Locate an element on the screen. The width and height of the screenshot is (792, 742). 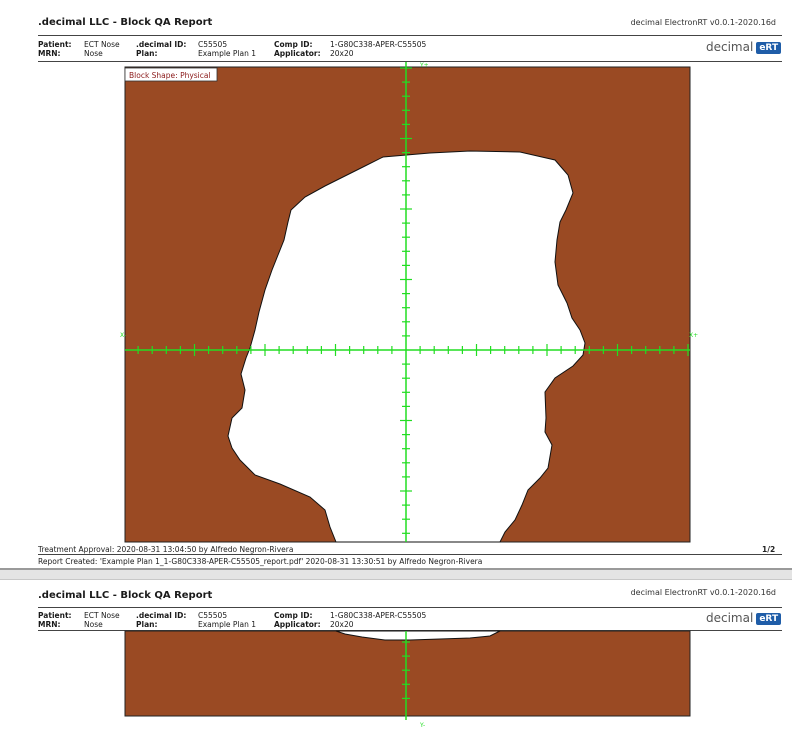
page-number: 1/2 is located at coordinates (769, 549).